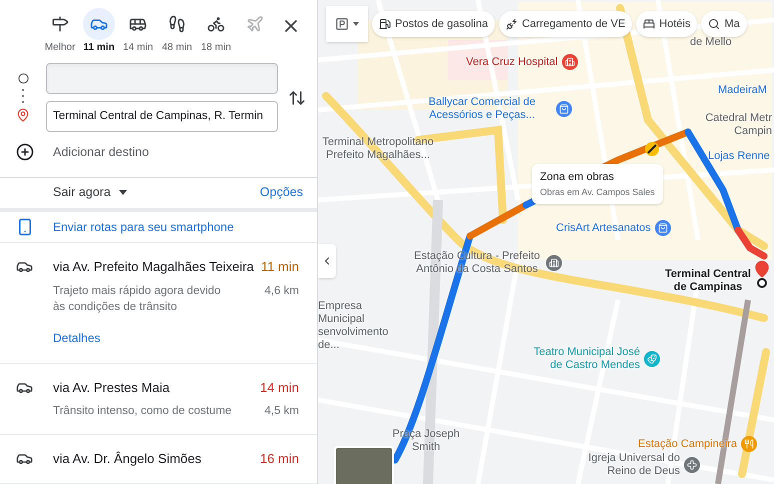 Image resolution: width=774 pixels, height=484 pixels. Describe the element at coordinates (281, 412) in the screenshot. I see `route-distance: 4,5 km` at that location.